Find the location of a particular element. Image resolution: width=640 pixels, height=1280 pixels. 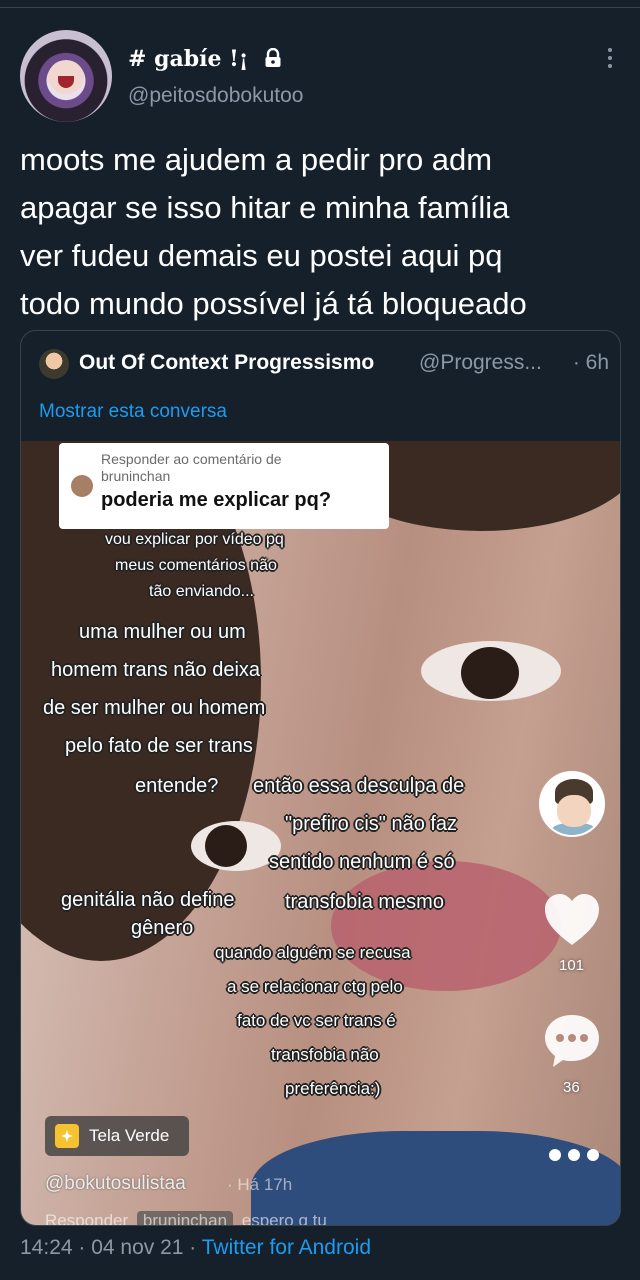

reply-question: poderia me explicar pq? is located at coordinates (216, 500).